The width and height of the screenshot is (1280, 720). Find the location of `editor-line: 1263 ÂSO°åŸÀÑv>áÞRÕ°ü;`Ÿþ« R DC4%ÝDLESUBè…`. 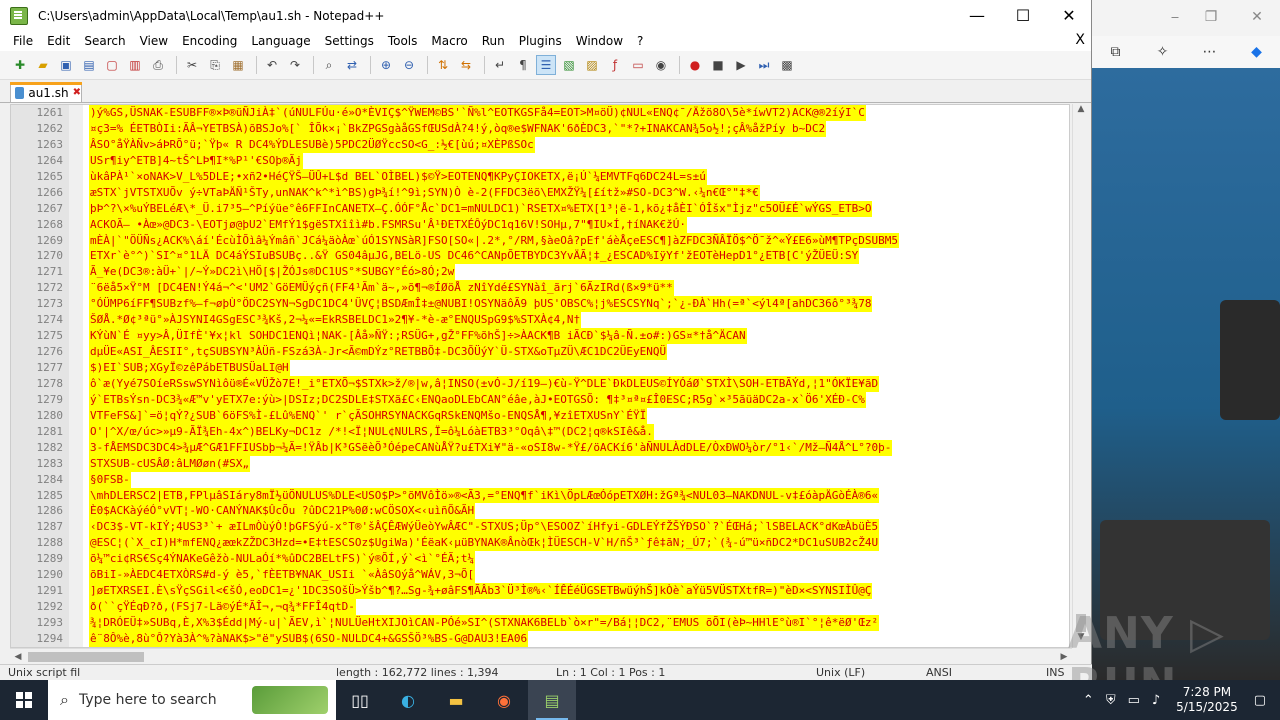

editor-line: 1263 ÂSO°åŸÀÑv>áÞRÕ°ü;`Ÿþ« R DC4%ÝDLESUBè… is located at coordinates (540, 144).